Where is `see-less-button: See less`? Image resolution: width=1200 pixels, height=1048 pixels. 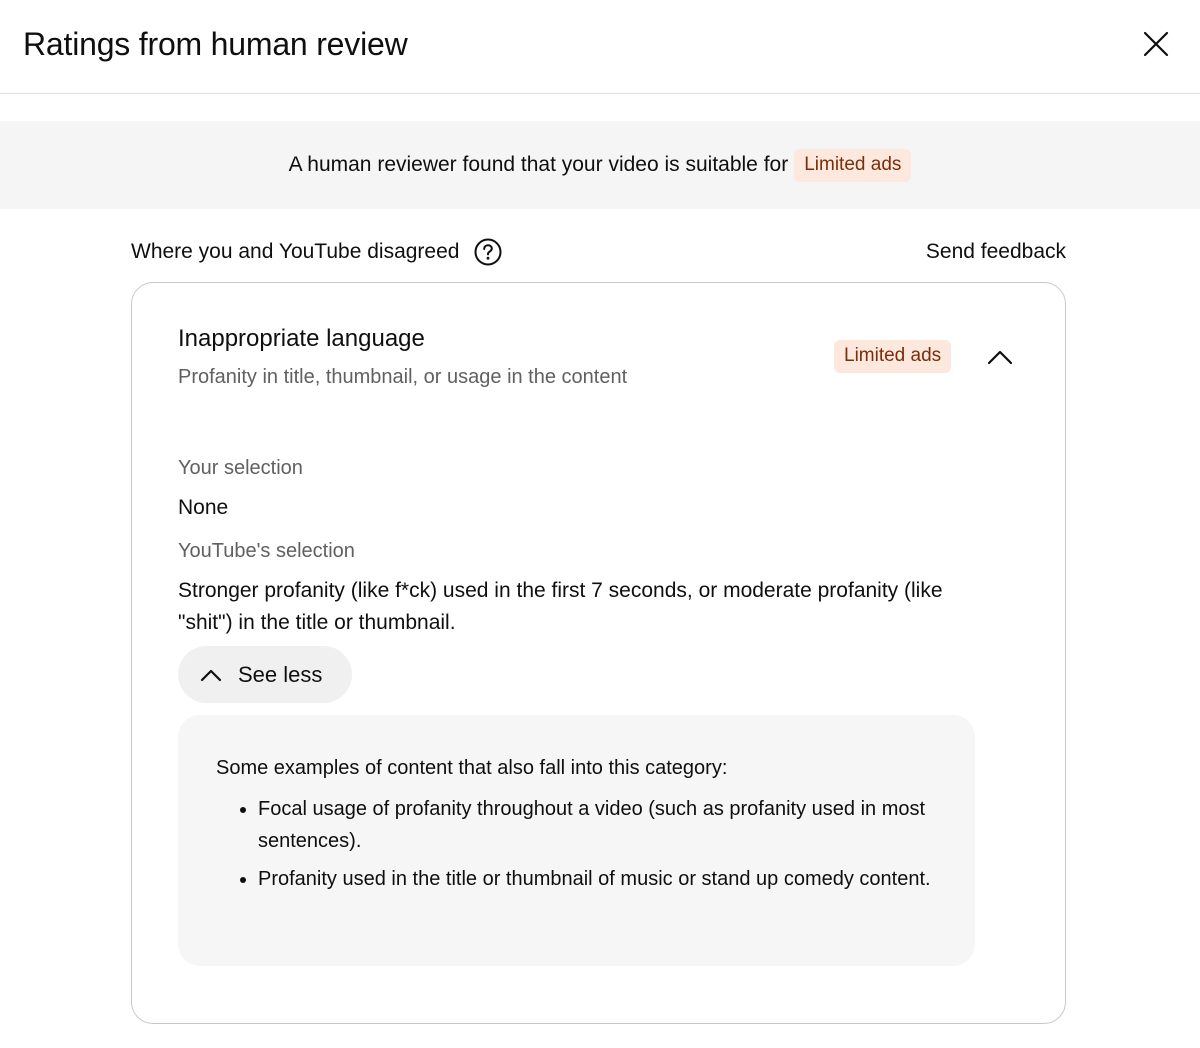 see-less-button: See less is located at coordinates (265, 674).